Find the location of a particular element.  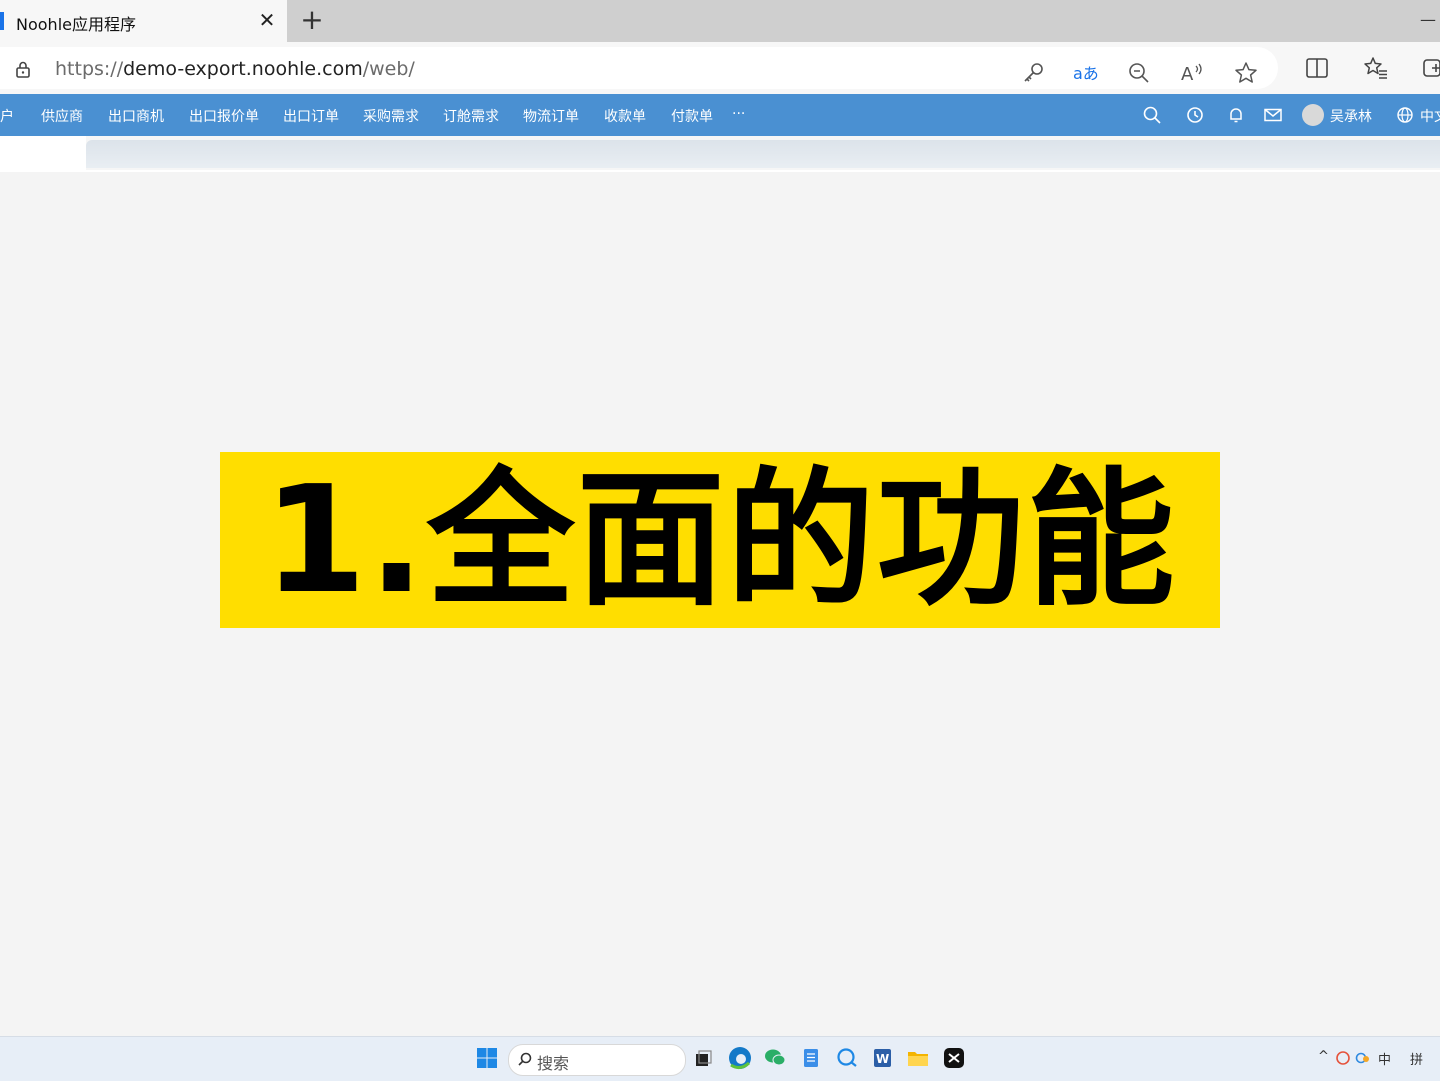

split-screen-icon is located at coordinates (1317, 68).